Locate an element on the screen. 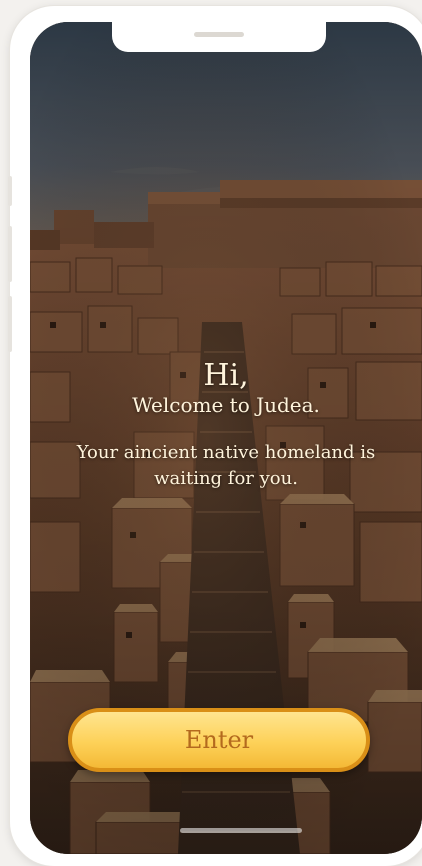  home-indicator is located at coordinates (241, 830).